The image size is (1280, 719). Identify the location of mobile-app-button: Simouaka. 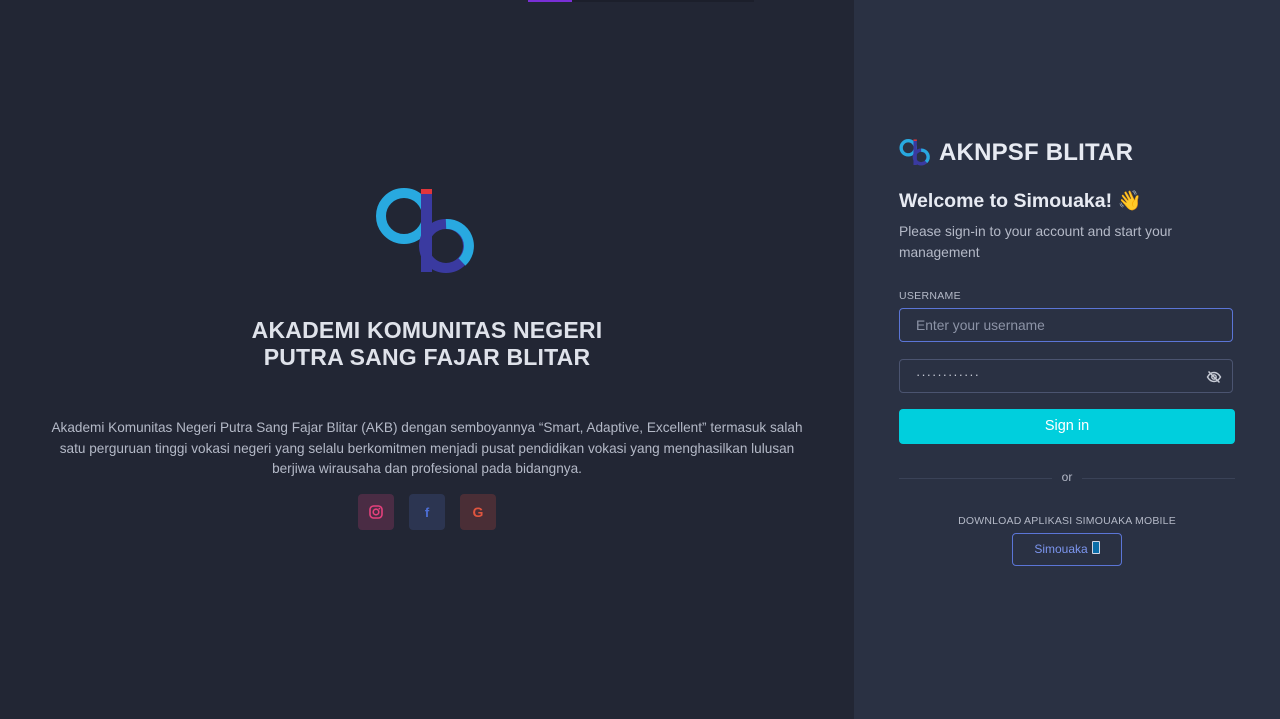
(1067, 549).